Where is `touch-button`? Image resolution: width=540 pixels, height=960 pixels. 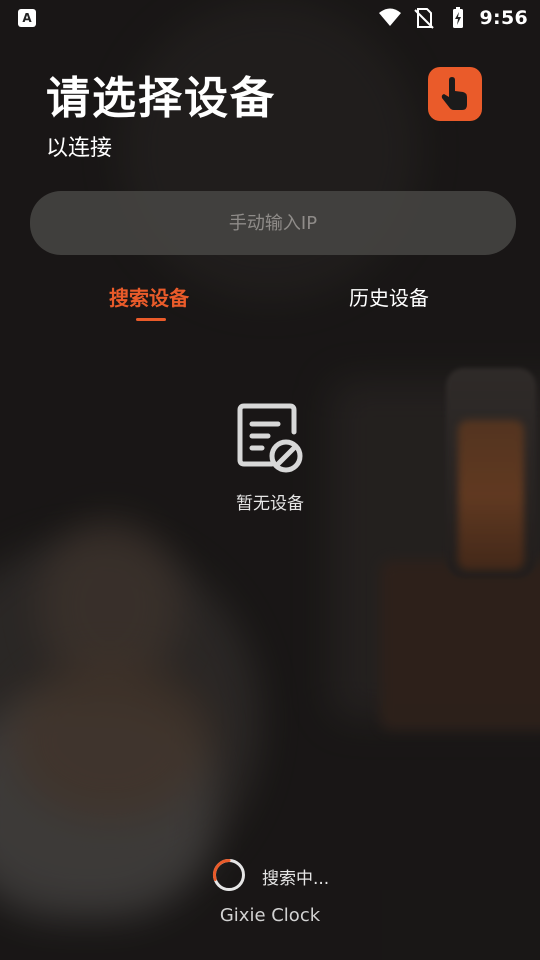 touch-button is located at coordinates (455, 94).